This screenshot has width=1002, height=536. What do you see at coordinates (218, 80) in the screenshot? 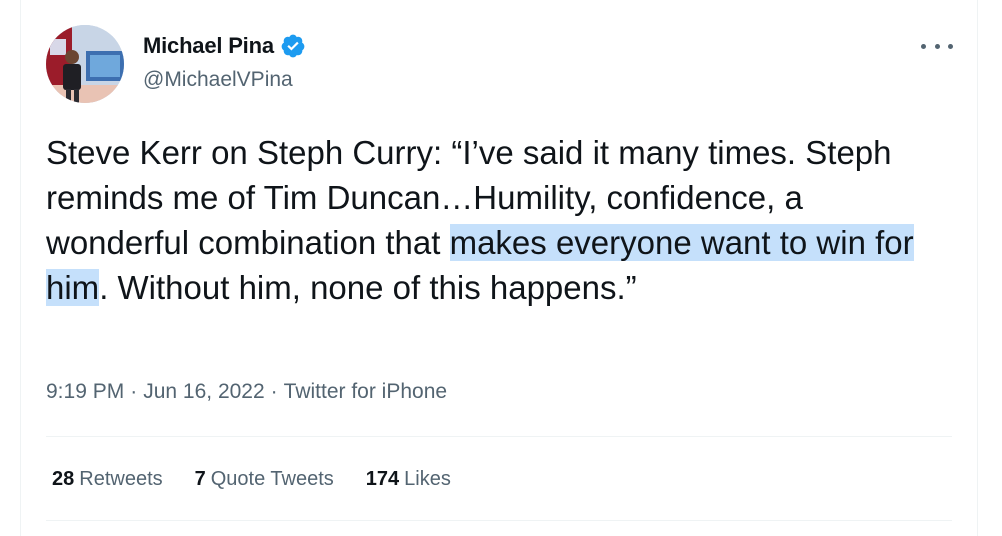
I see `author-handle: @MichaelVPina` at bounding box center [218, 80].